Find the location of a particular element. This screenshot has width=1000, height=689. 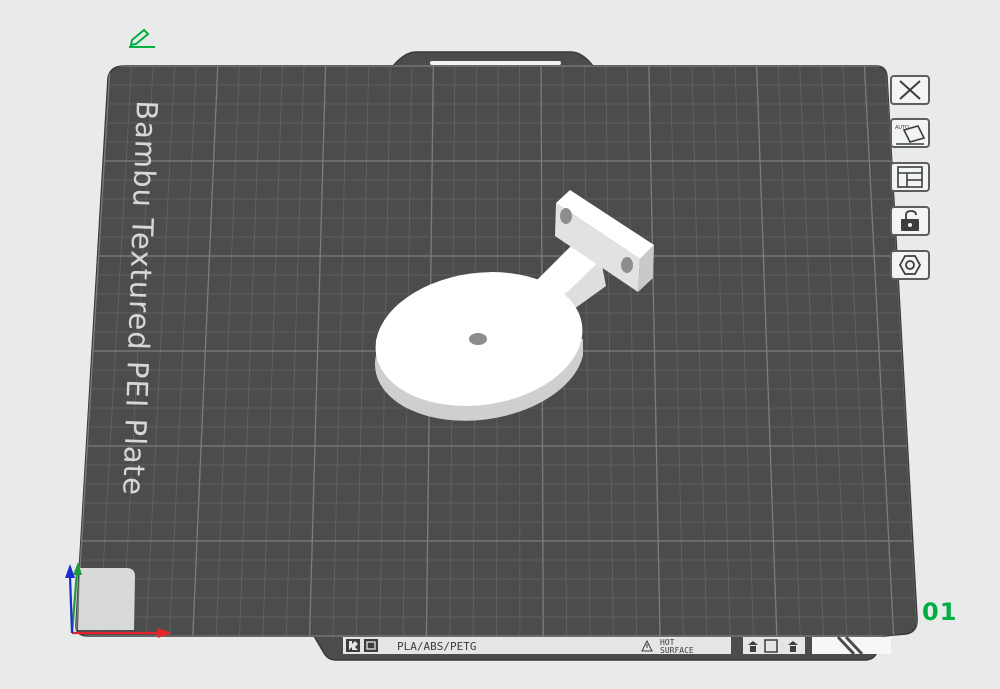

arrange-button is located at coordinates (910, 177).